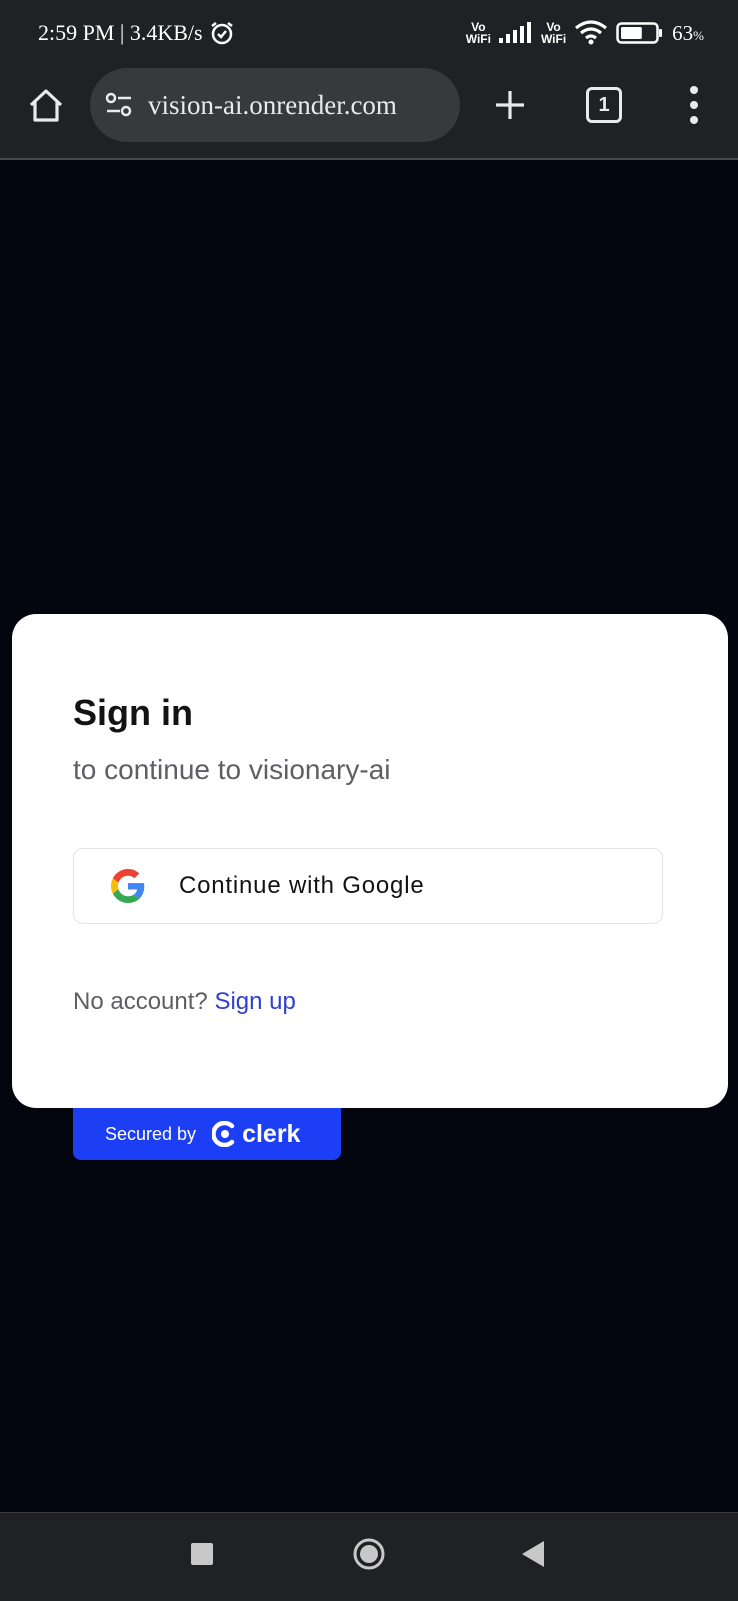 This screenshot has width=738, height=1601. Describe the element at coordinates (271, 1133) in the screenshot. I see `clerk-wordmark: clerk` at that location.